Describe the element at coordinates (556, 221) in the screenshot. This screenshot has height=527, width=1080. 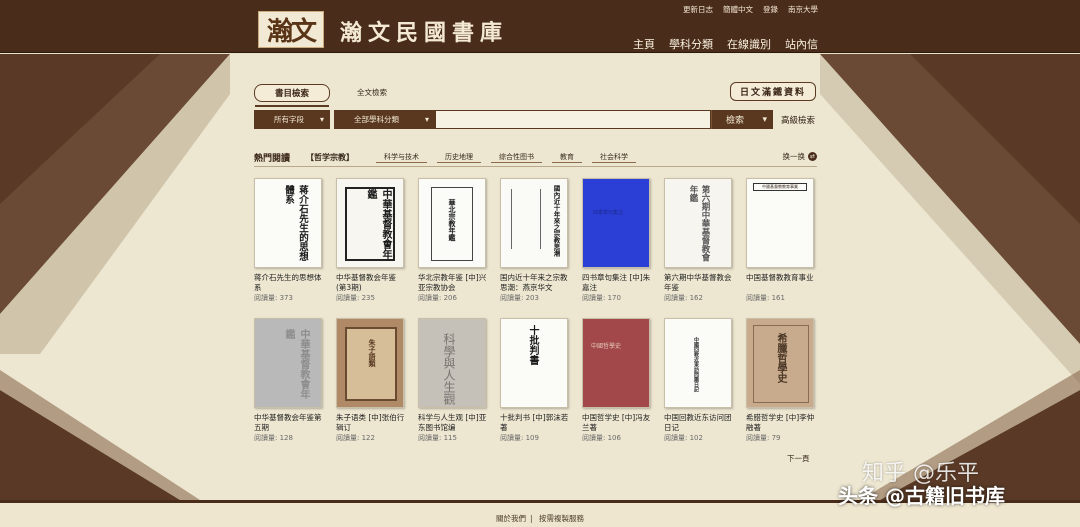
I see `cover-text: 國內近十年來之宗教思潮` at that location.